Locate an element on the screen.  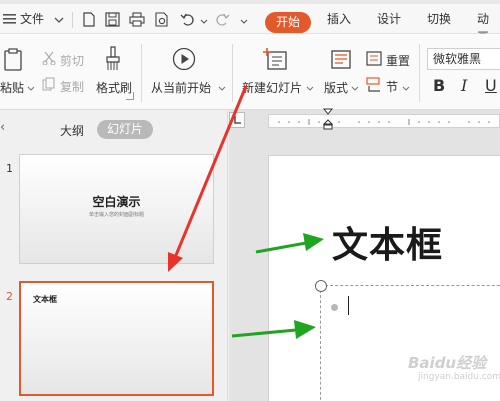
format-painter-icon is located at coordinates (113, 60).